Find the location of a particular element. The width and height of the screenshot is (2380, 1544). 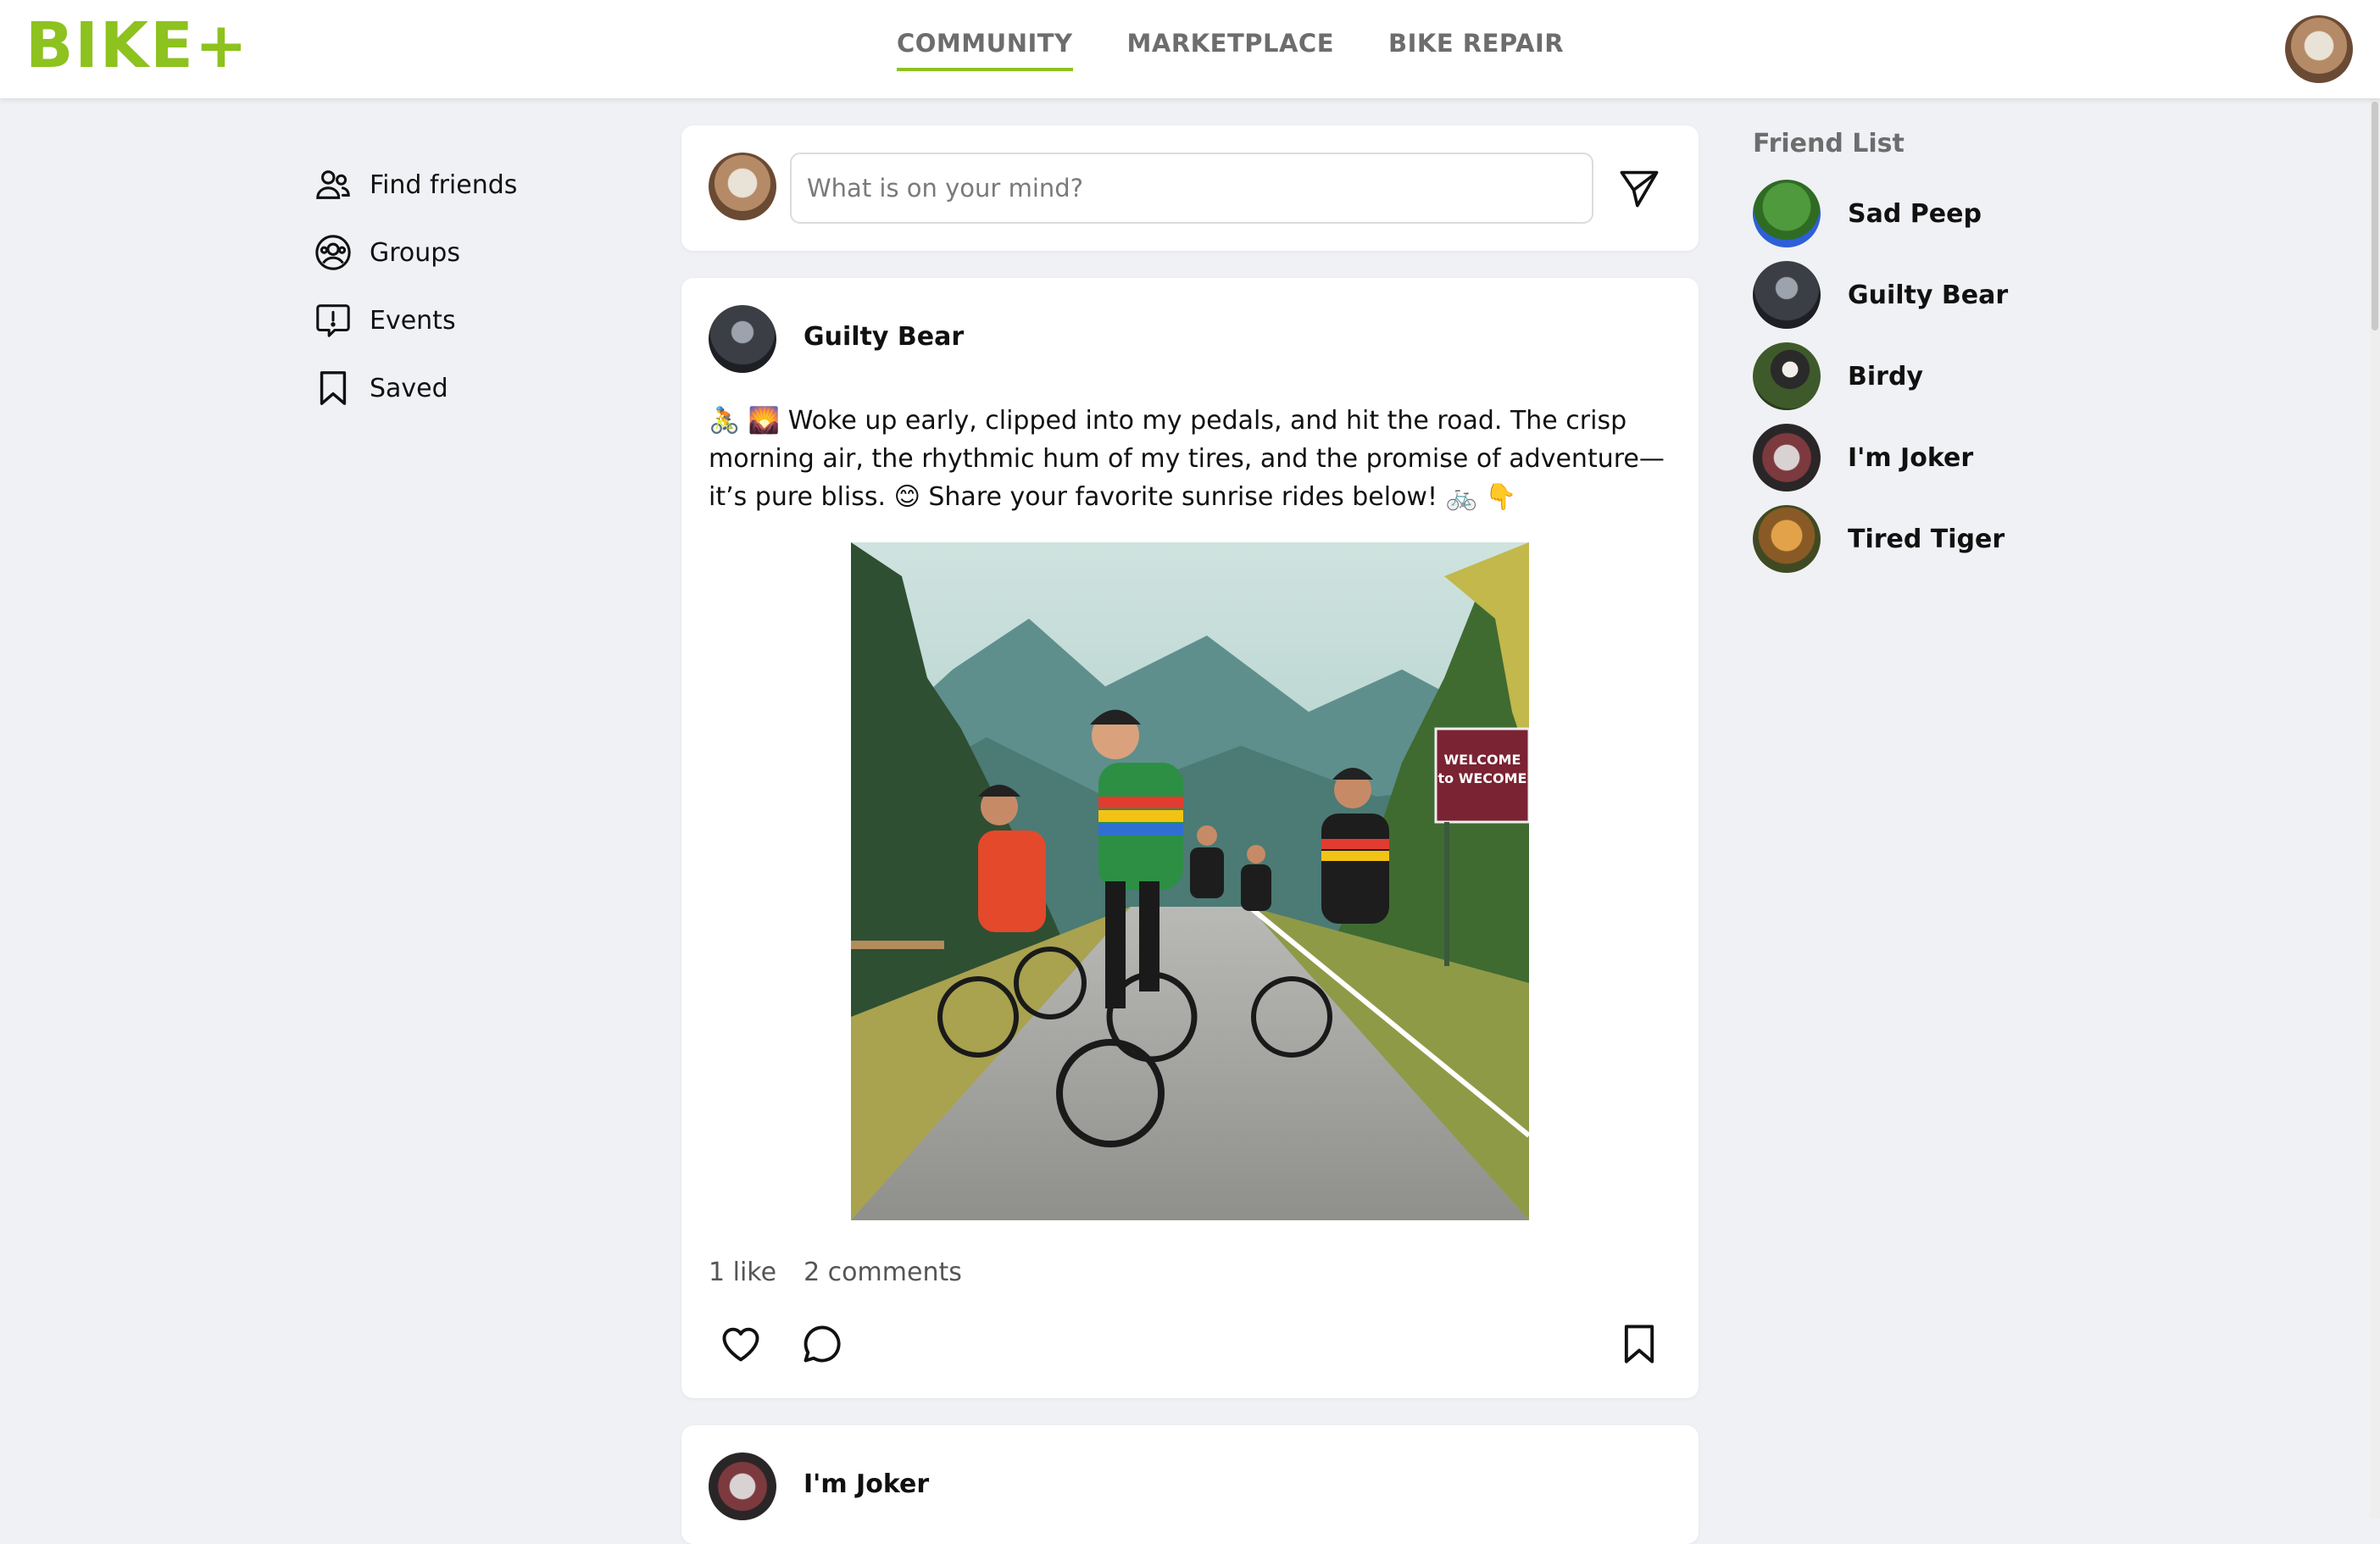

friend-name: Sad Peep is located at coordinates (1915, 213).